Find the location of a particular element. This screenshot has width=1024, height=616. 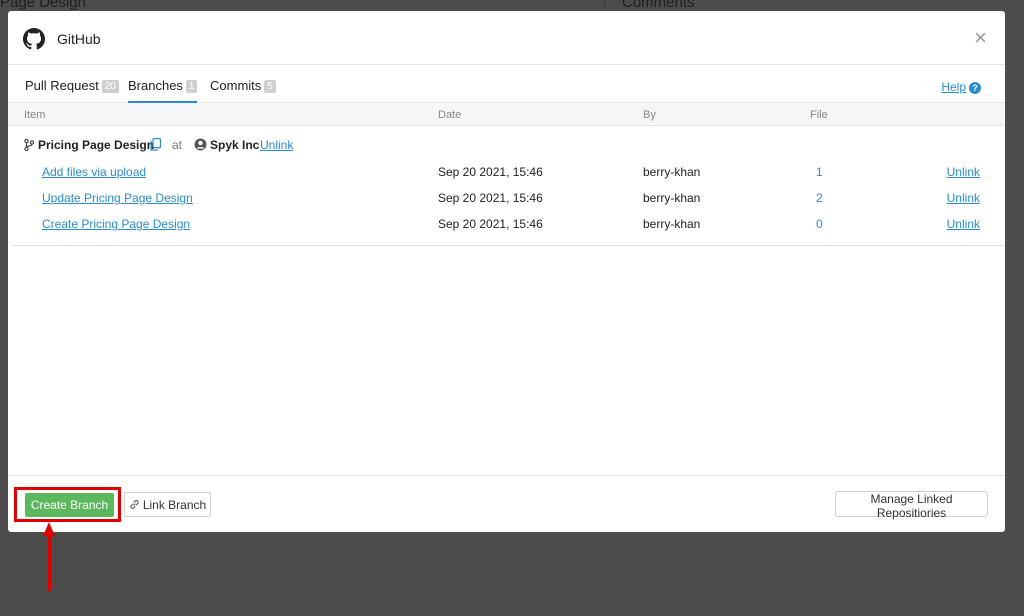

at-label: at is located at coordinates (177, 145).